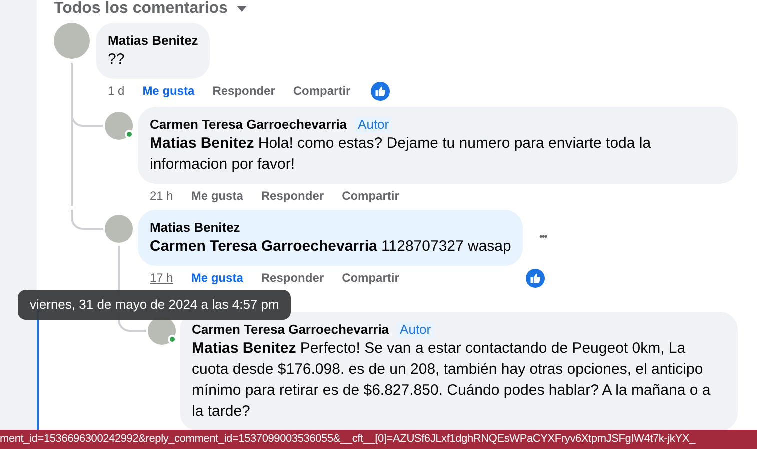 This screenshot has width=757, height=449. What do you see at coordinates (155, 305) in the screenshot?
I see `date-tooltip: viernes, 31 de mayo de 2024 a las 4:57 pm` at bounding box center [155, 305].